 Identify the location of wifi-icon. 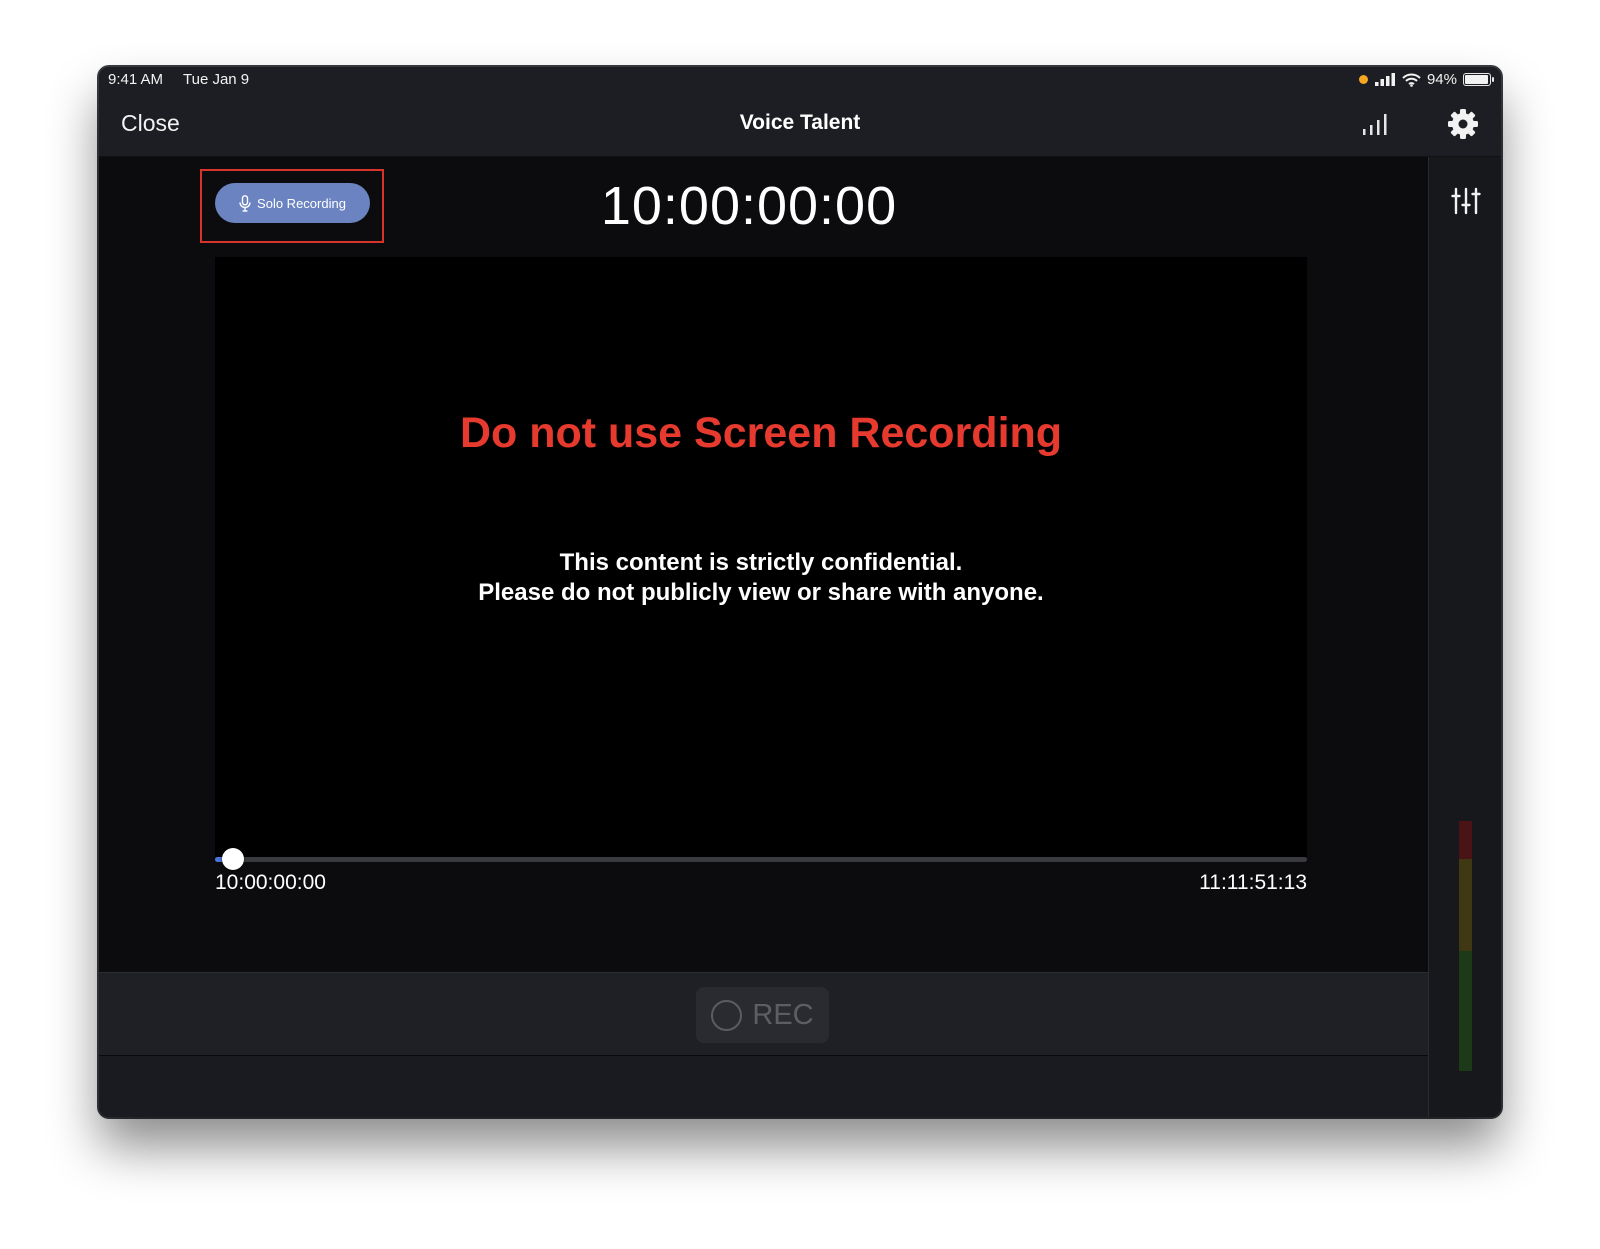
(1411, 80).